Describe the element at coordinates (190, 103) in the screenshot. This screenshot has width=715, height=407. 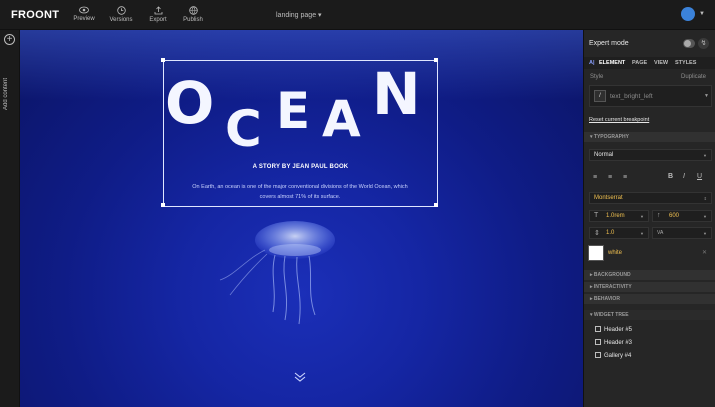
I see `hero-title-letter-o: O` at that location.